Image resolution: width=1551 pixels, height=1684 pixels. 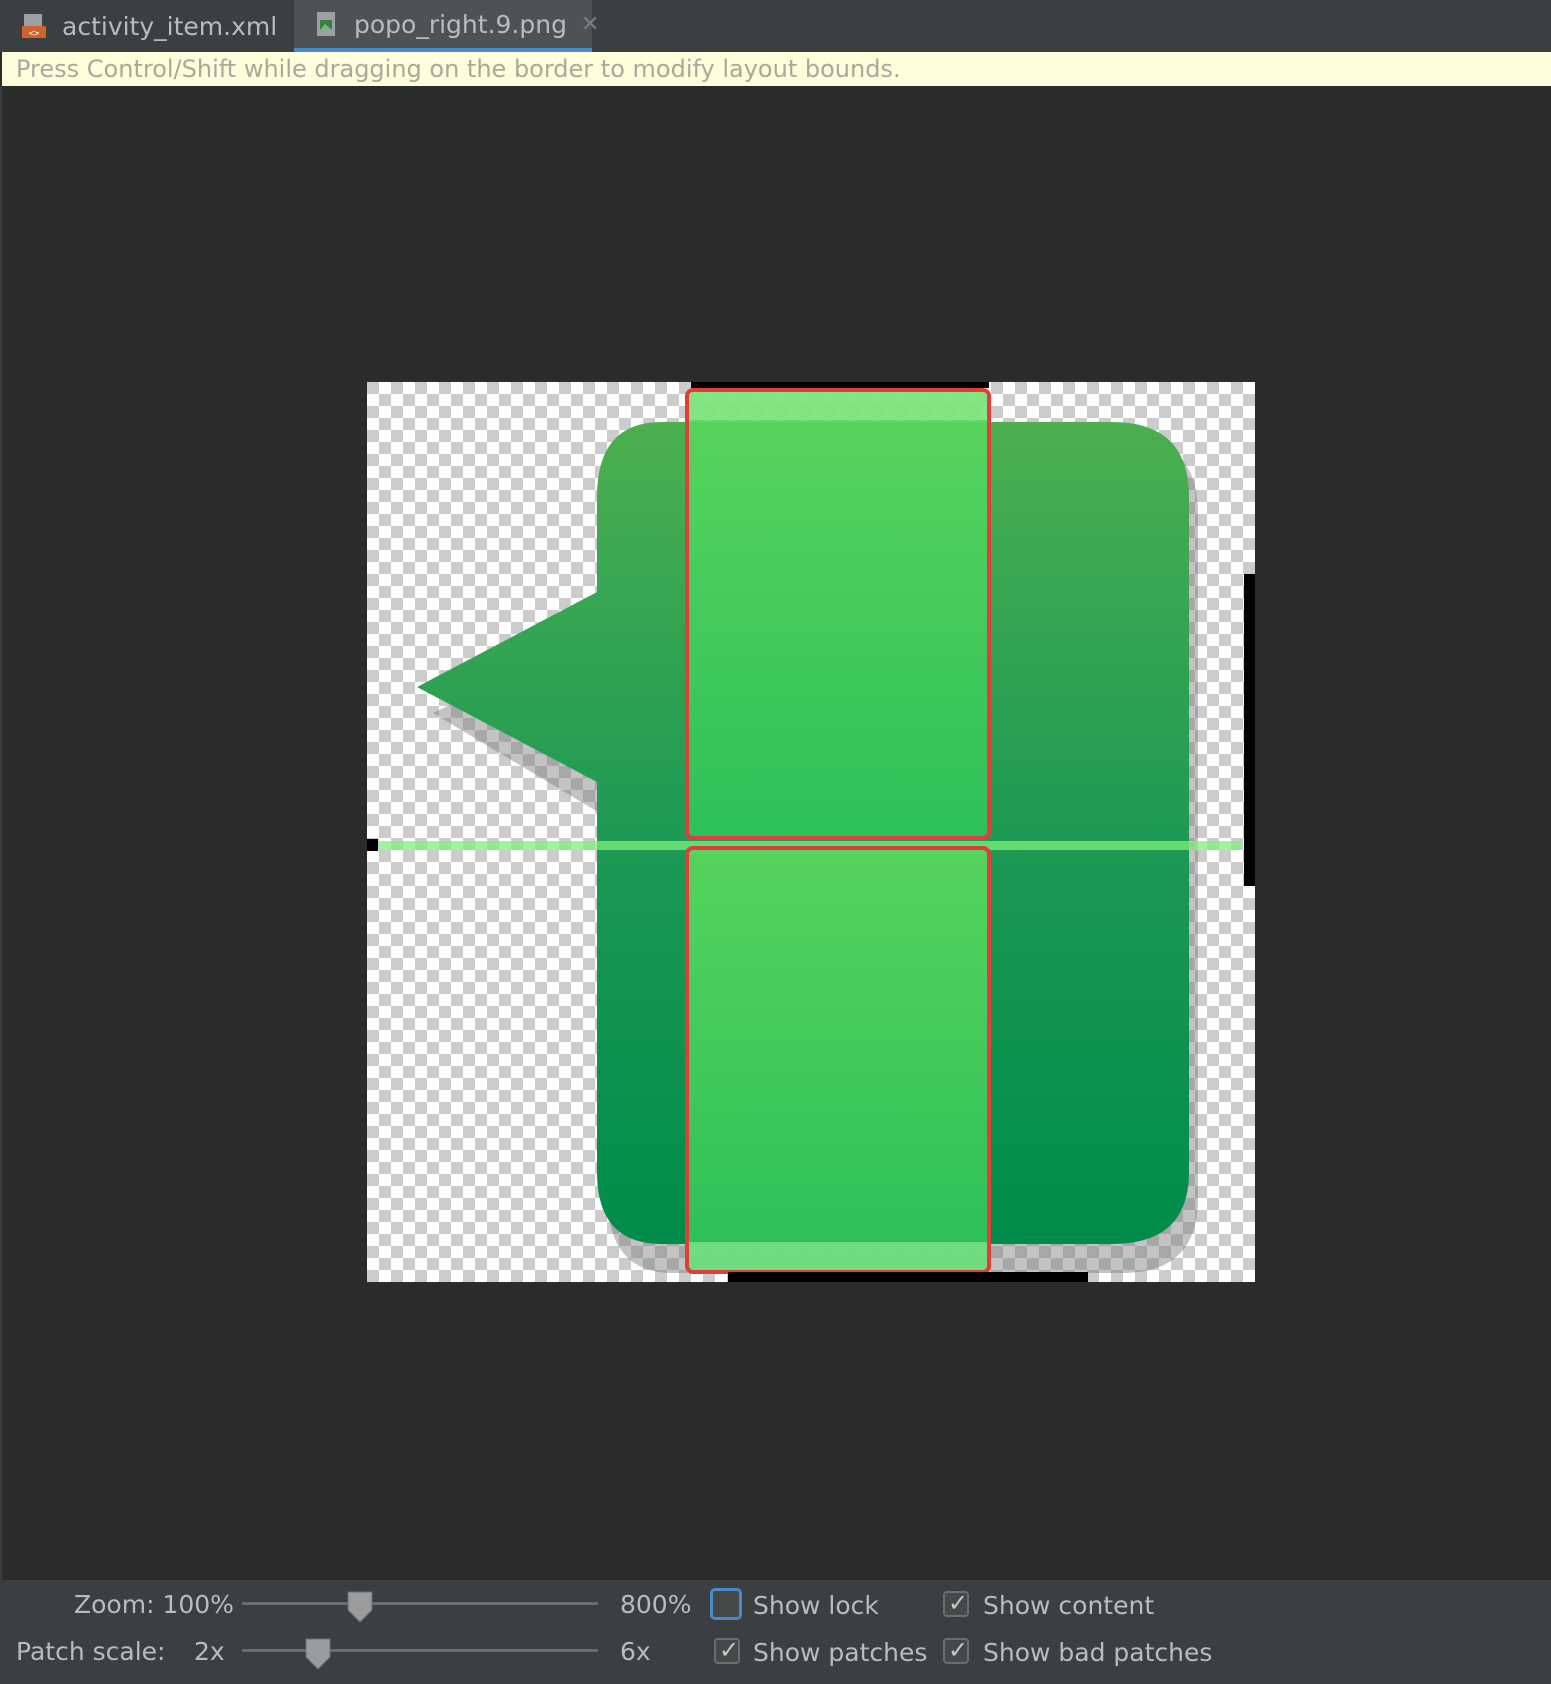 What do you see at coordinates (816, 1605) in the screenshot?
I see `show-lock-label: Show lock` at bounding box center [816, 1605].